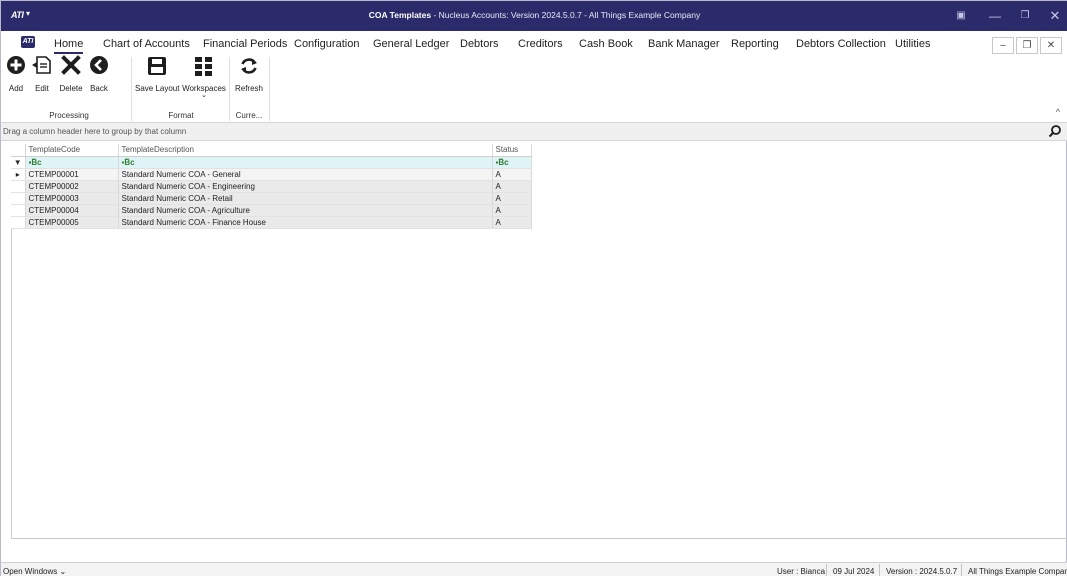 The image size is (1067, 576). Describe the element at coordinates (72, 198) in the screenshot. I see `cell-templatecode: CTEMP00003` at that location.